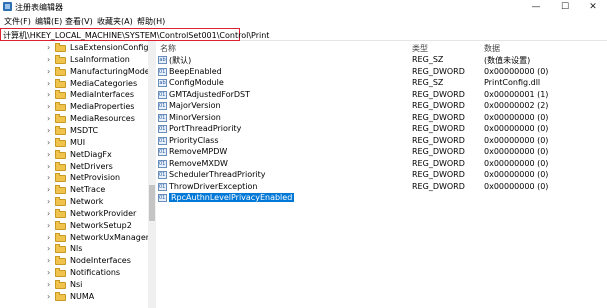  Describe the element at coordinates (152, 174) in the screenshot. I see `tree-scrollbar` at that location.